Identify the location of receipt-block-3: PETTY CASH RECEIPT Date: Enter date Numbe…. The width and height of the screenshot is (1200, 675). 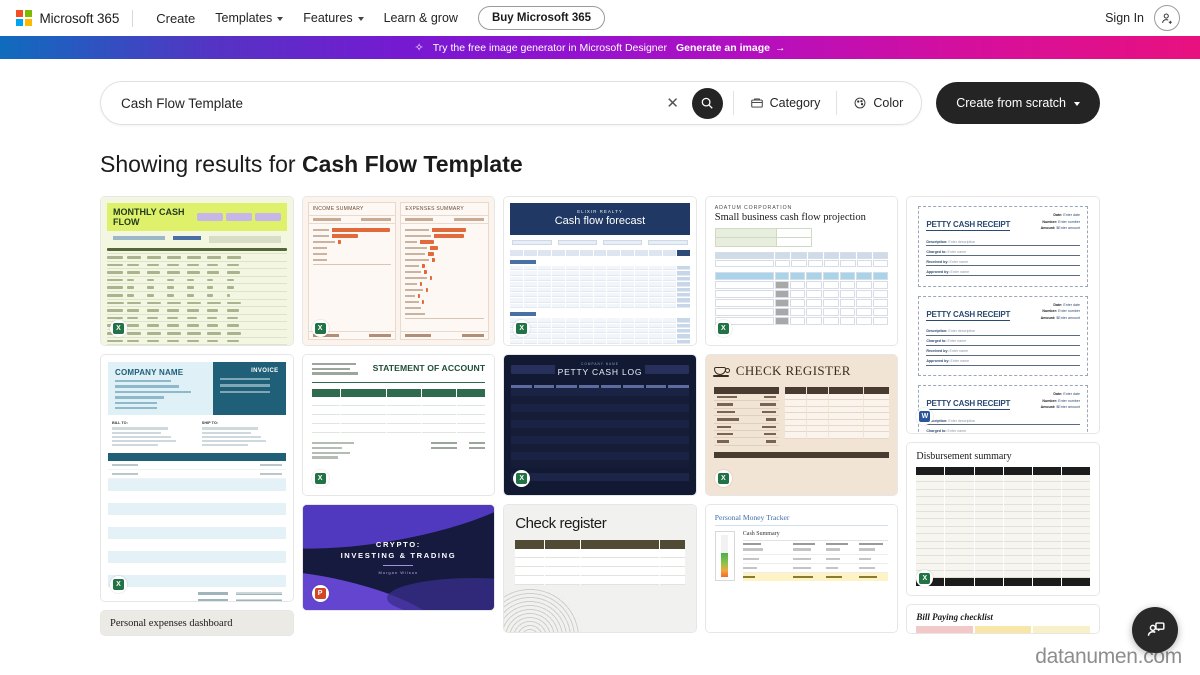
(1003, 409).